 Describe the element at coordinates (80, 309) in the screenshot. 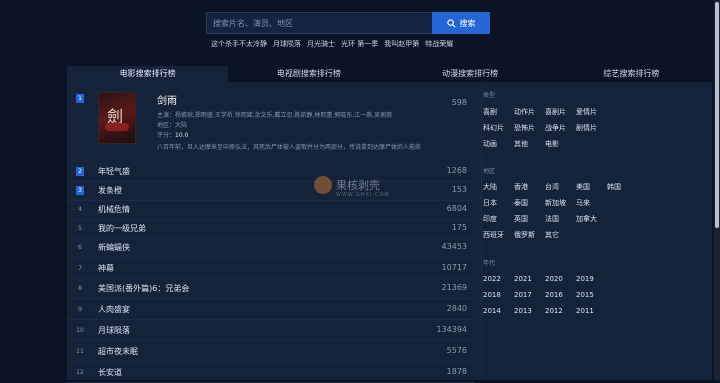

I see `rank-badge: 9` at that location.